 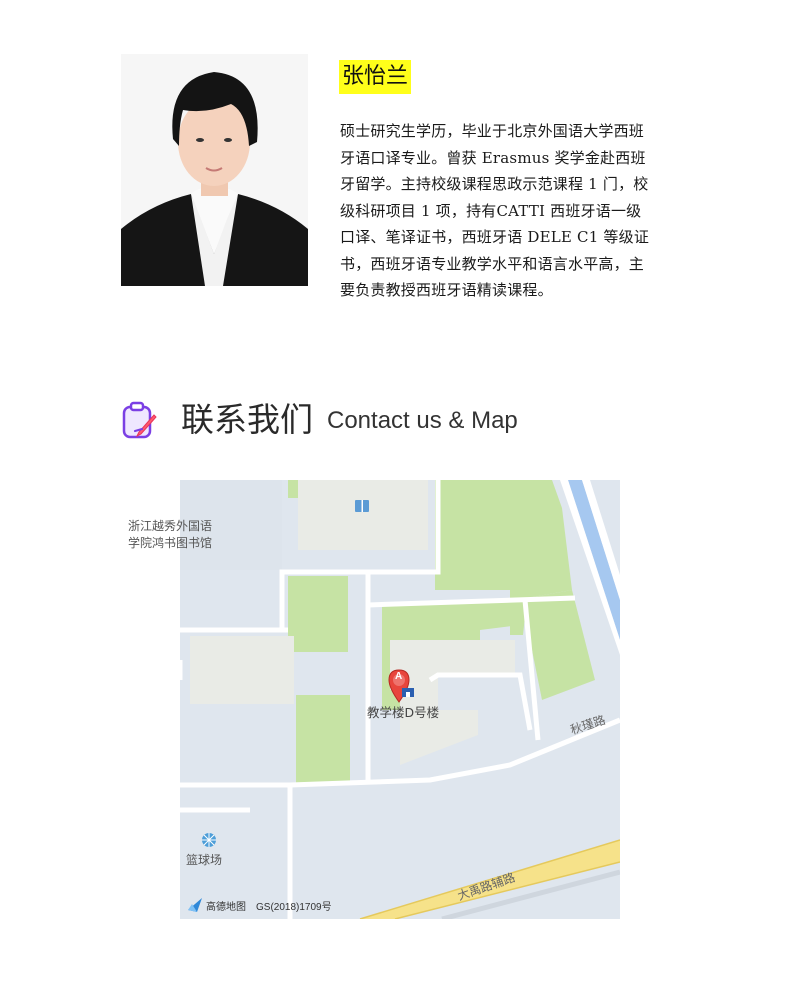 I want to click on library-icon, so click(x=362, y=506).